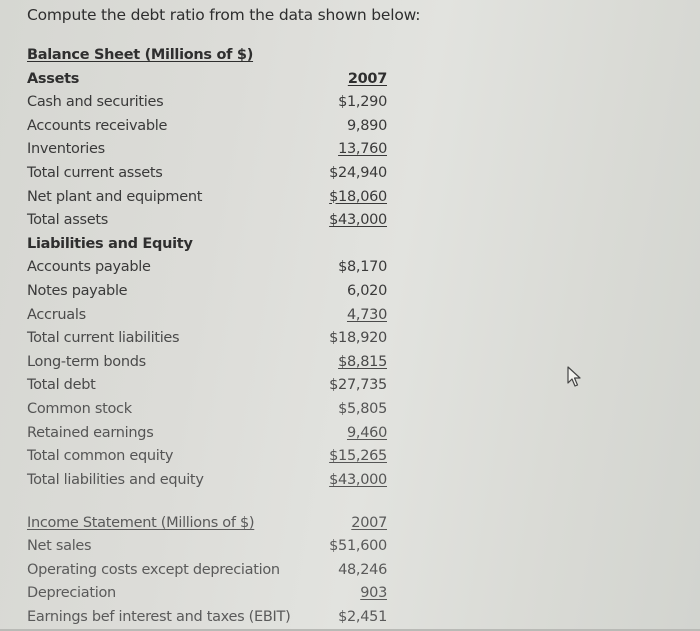  What do you see at coordinates (207, 363) in the screenshot?
I see `table-row: Long-term bonds $8,815` at bounding box center [207, 363].